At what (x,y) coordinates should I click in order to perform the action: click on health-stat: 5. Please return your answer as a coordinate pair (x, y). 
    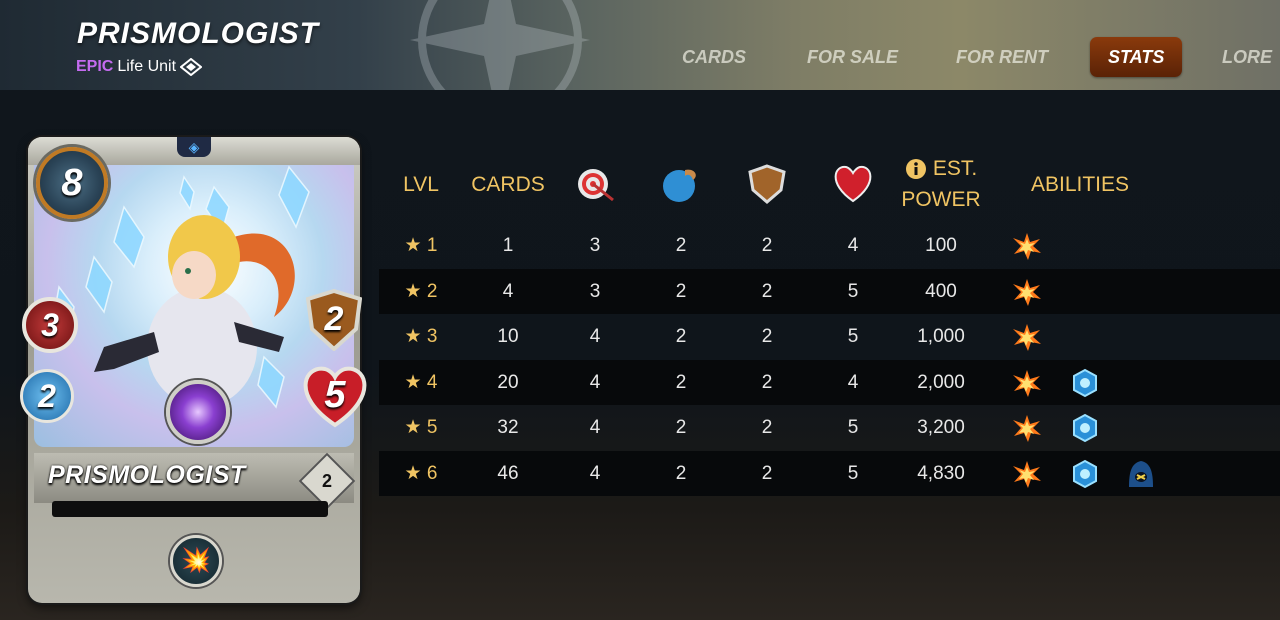
    Looking at the image, I should click on (335, 395).